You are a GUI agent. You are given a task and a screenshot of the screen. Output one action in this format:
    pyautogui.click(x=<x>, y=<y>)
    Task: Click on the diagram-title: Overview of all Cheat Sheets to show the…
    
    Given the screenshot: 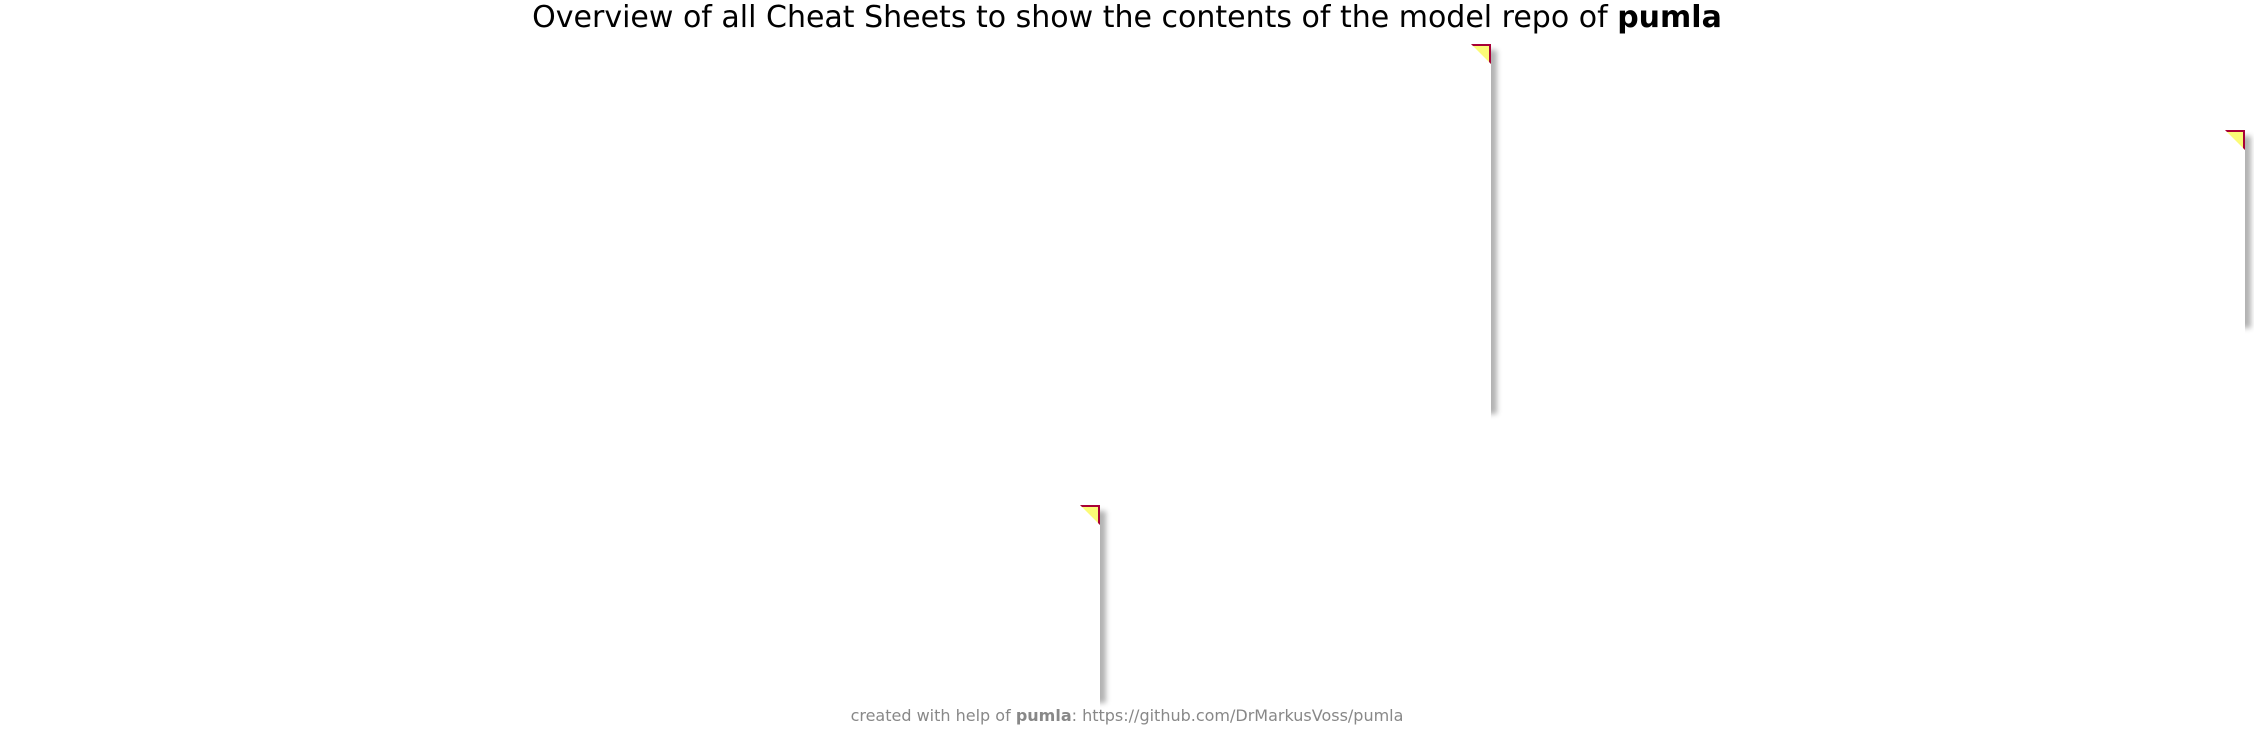 What is the action you would take?
    pyautogui.click(x=1127, y=18)
    